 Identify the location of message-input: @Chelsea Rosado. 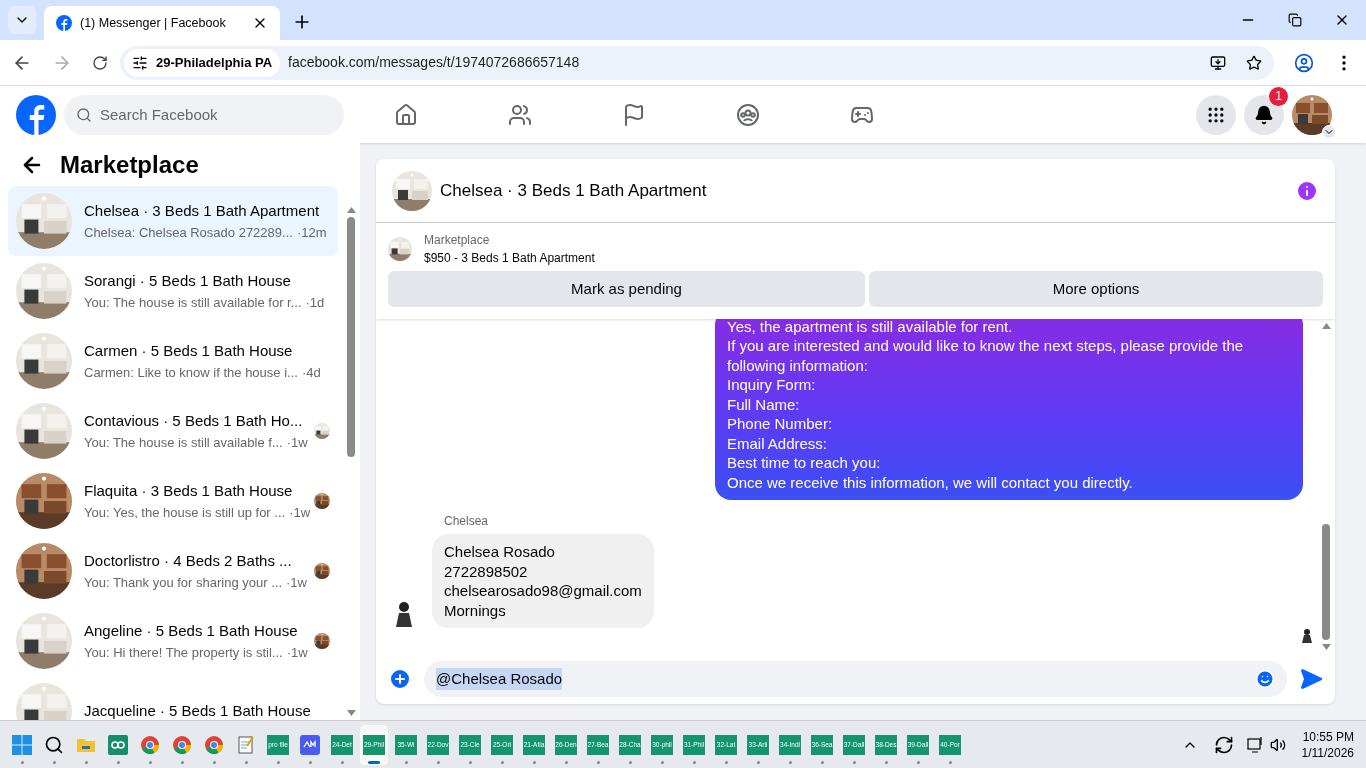
(855, 679).